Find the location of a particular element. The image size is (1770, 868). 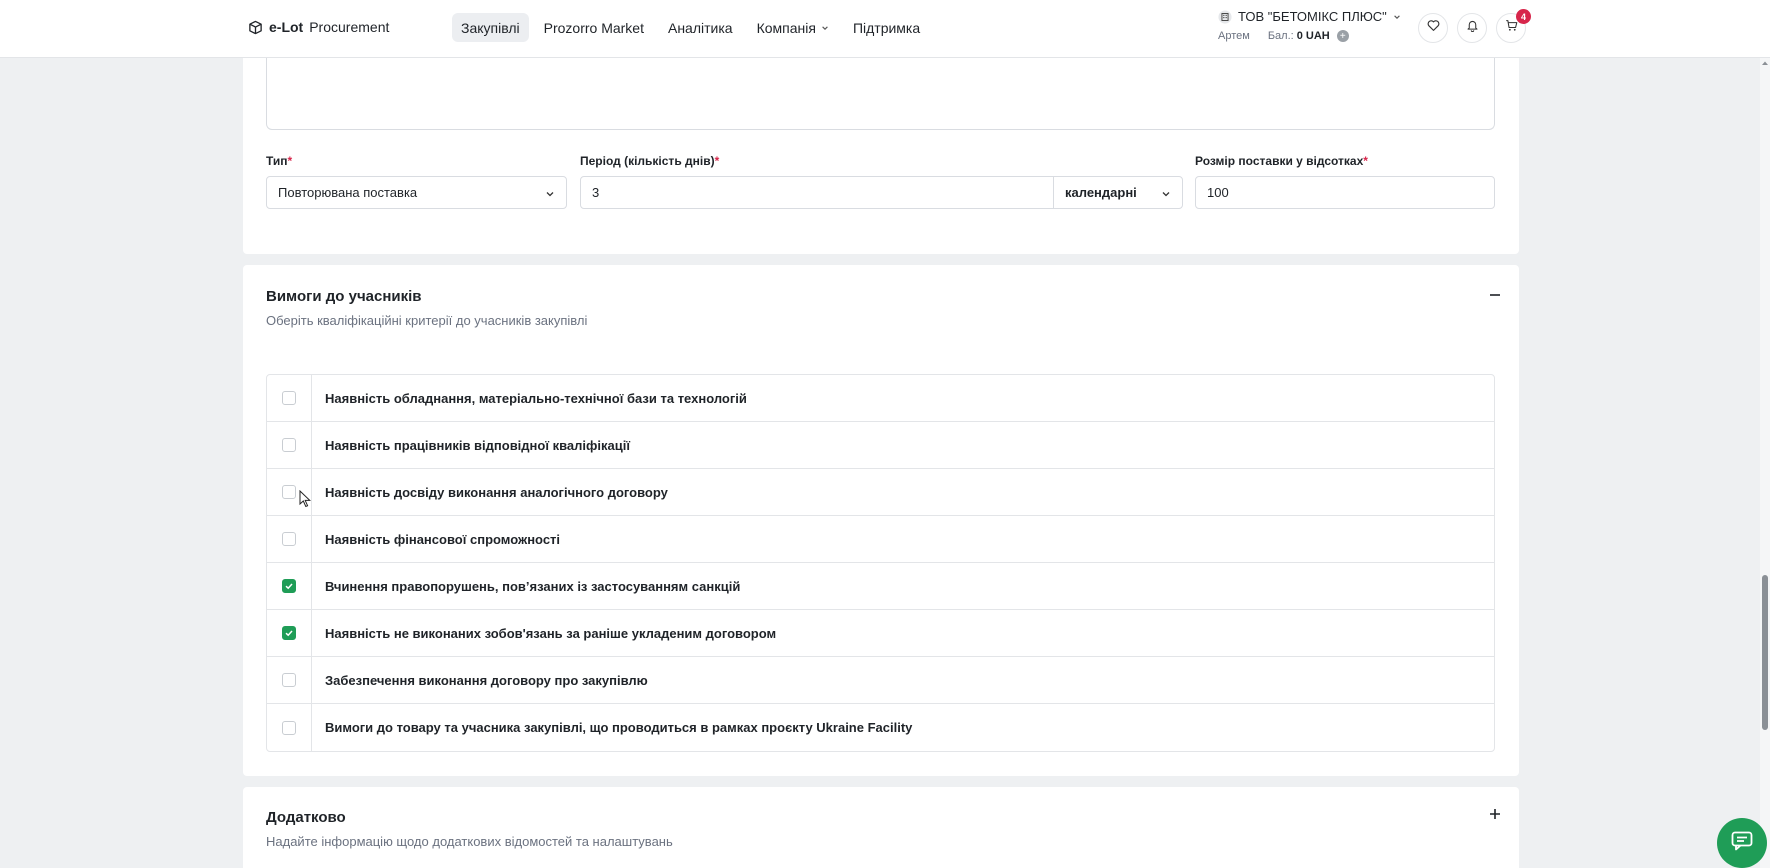

cart-icon is located at coordinates (1511, 28).